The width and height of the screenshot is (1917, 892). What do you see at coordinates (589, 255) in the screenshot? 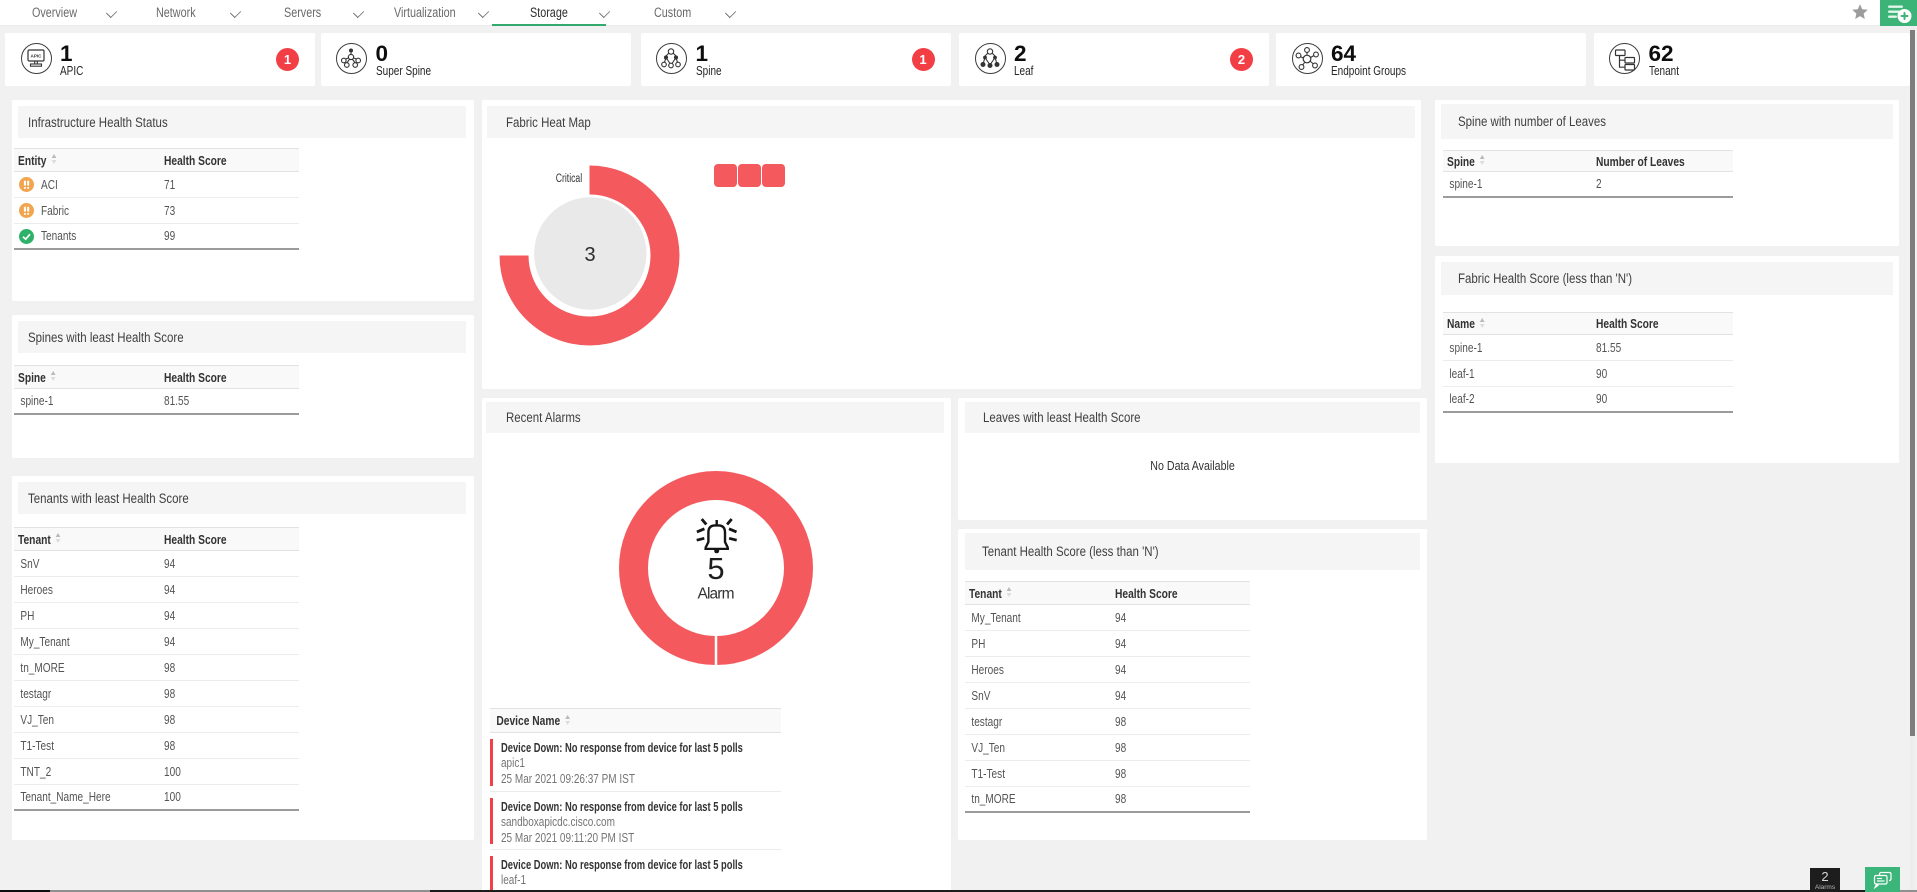
I see `svg-text: 3` at bounding box center [589, 255].